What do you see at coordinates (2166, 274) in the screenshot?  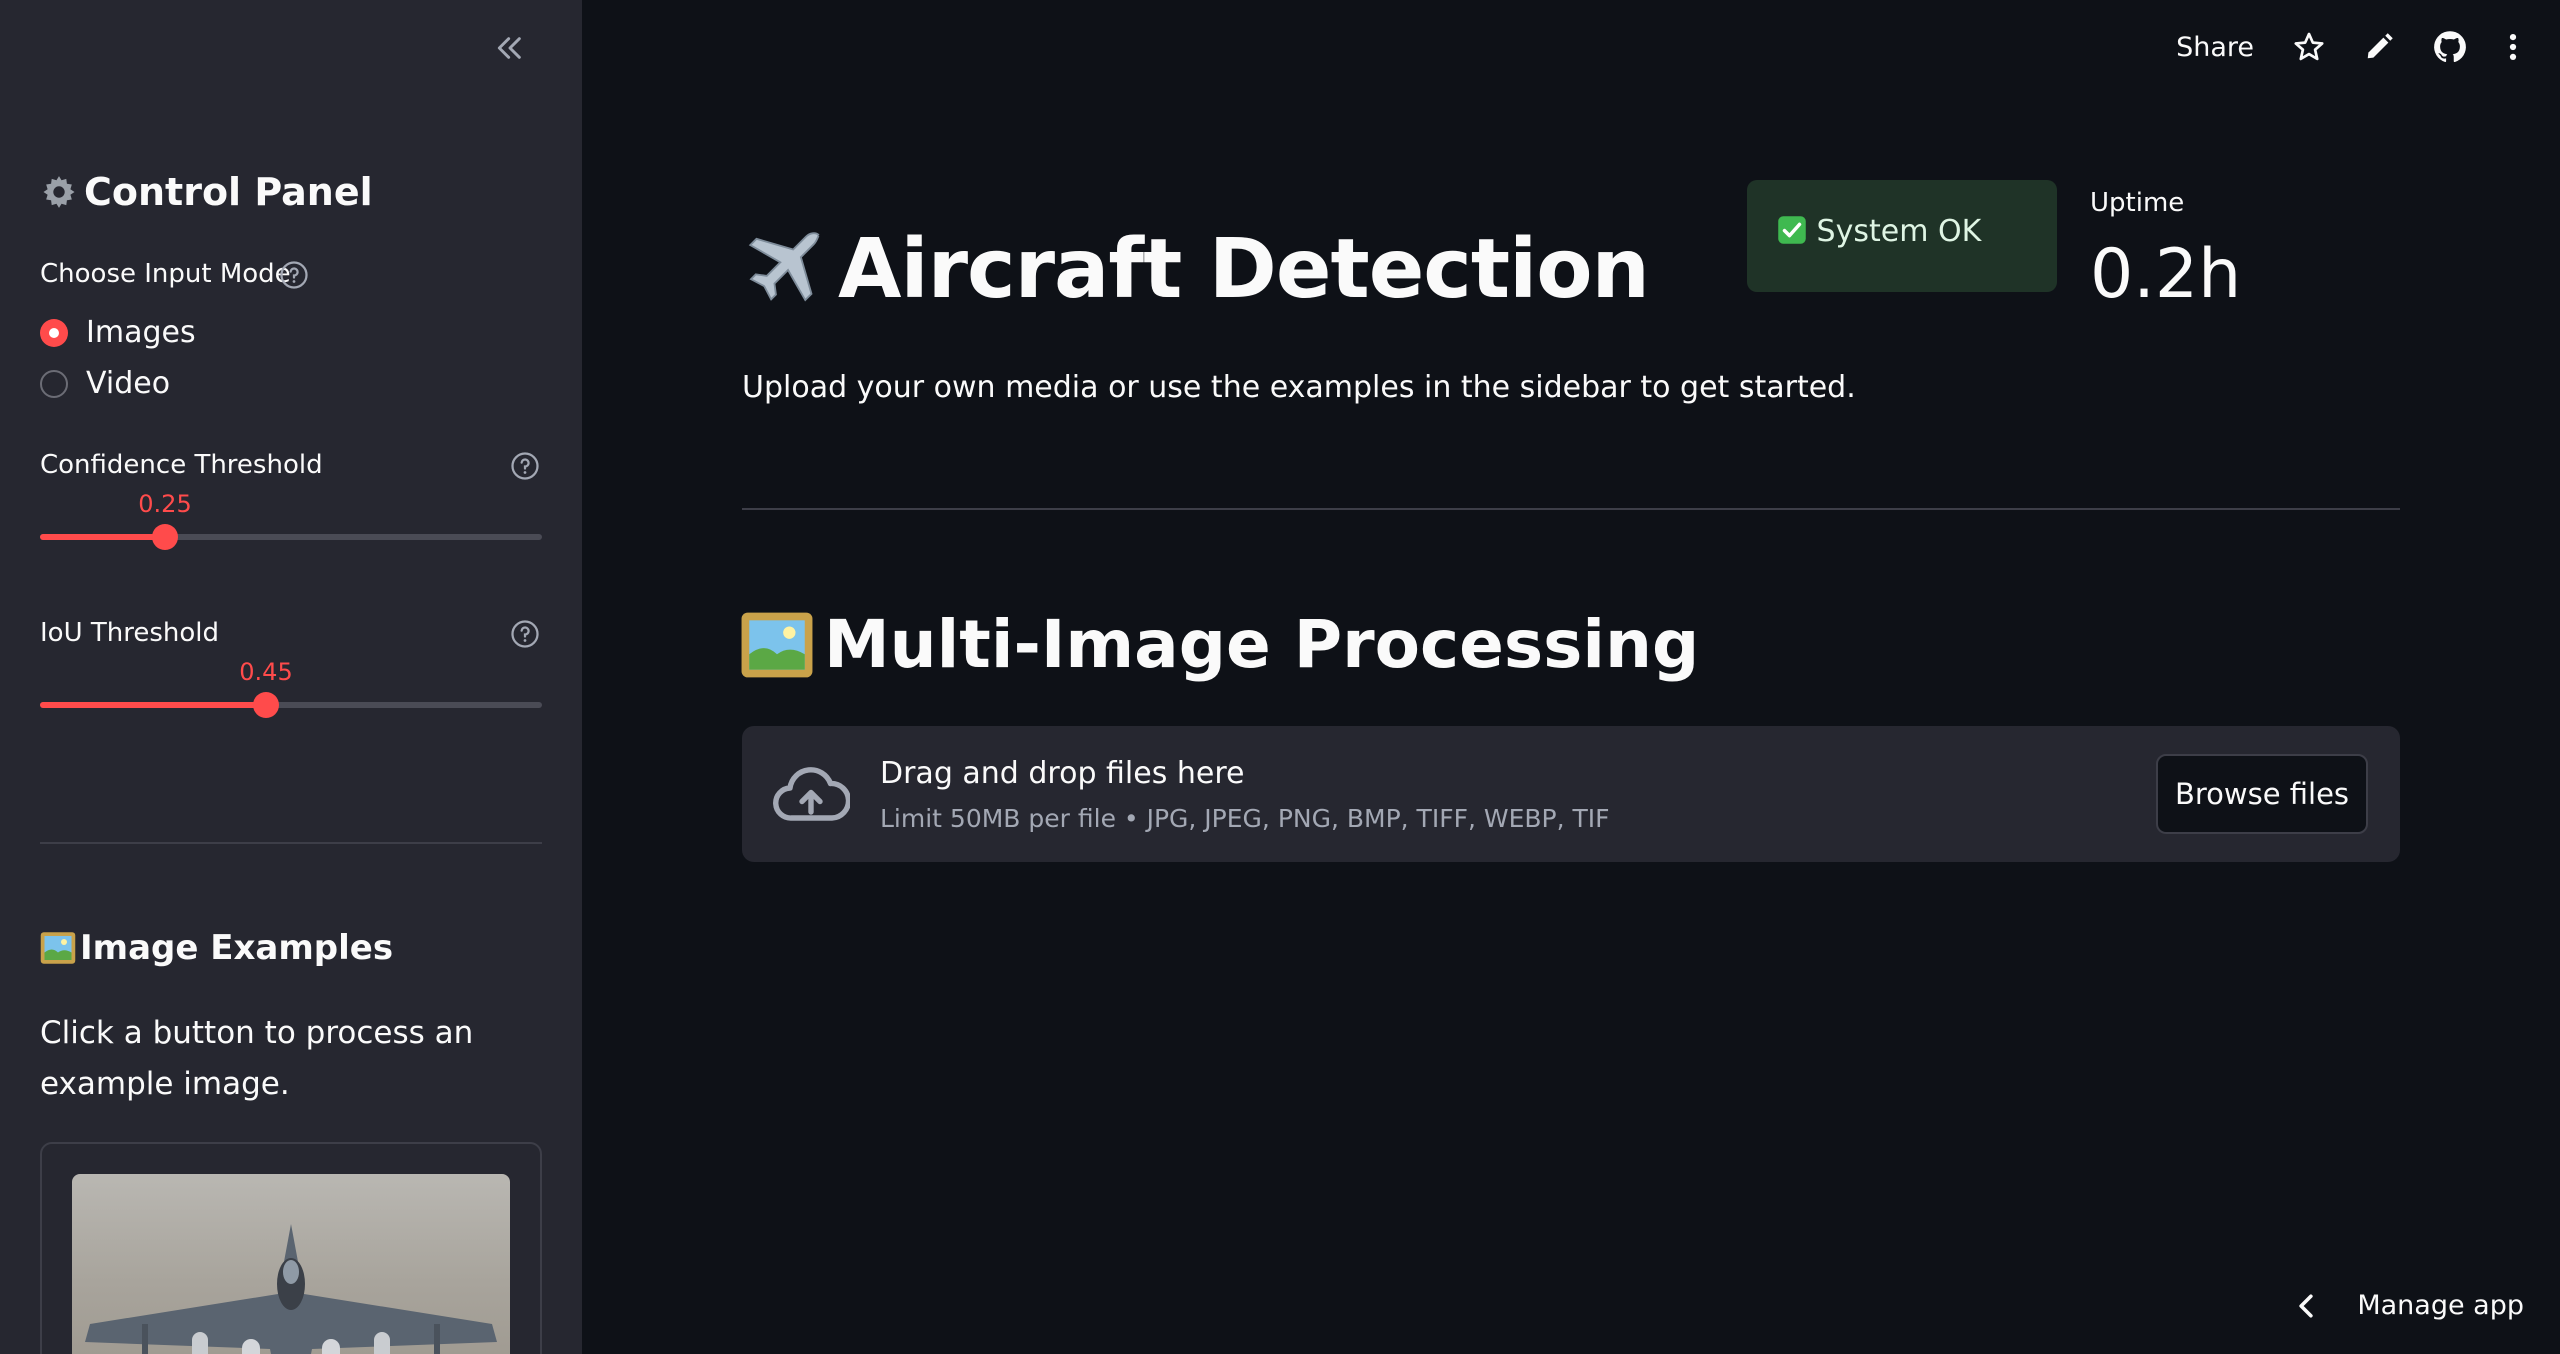 I see `uptime-value: 0.2h` at bounding box center [2166, 274].